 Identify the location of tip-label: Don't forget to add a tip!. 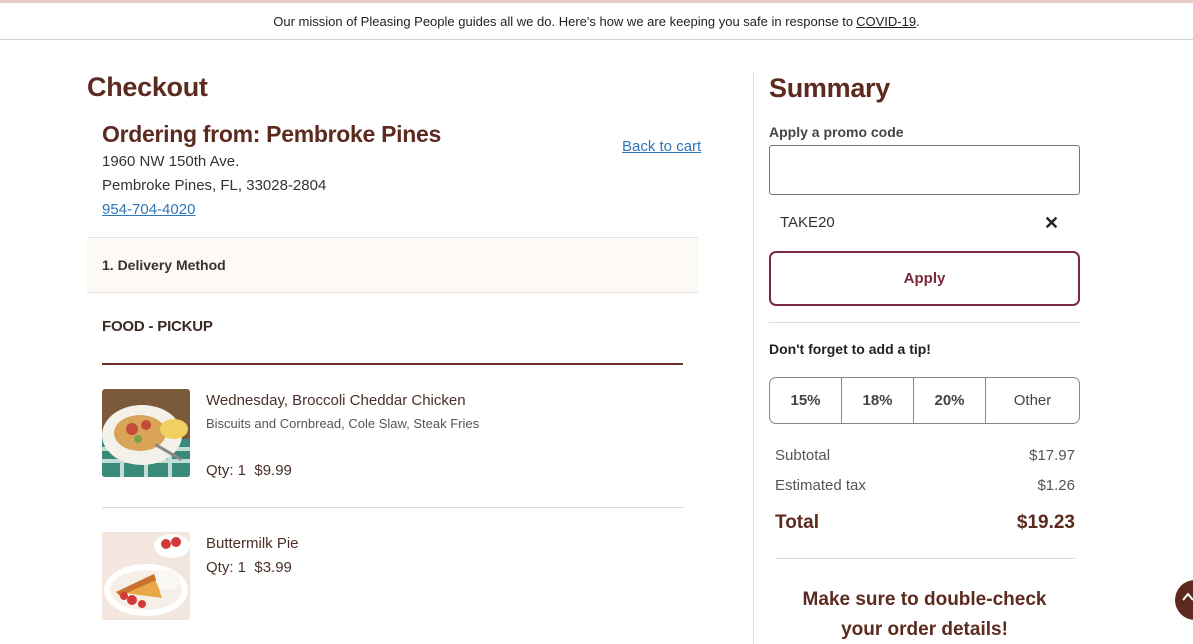
(850, 349).